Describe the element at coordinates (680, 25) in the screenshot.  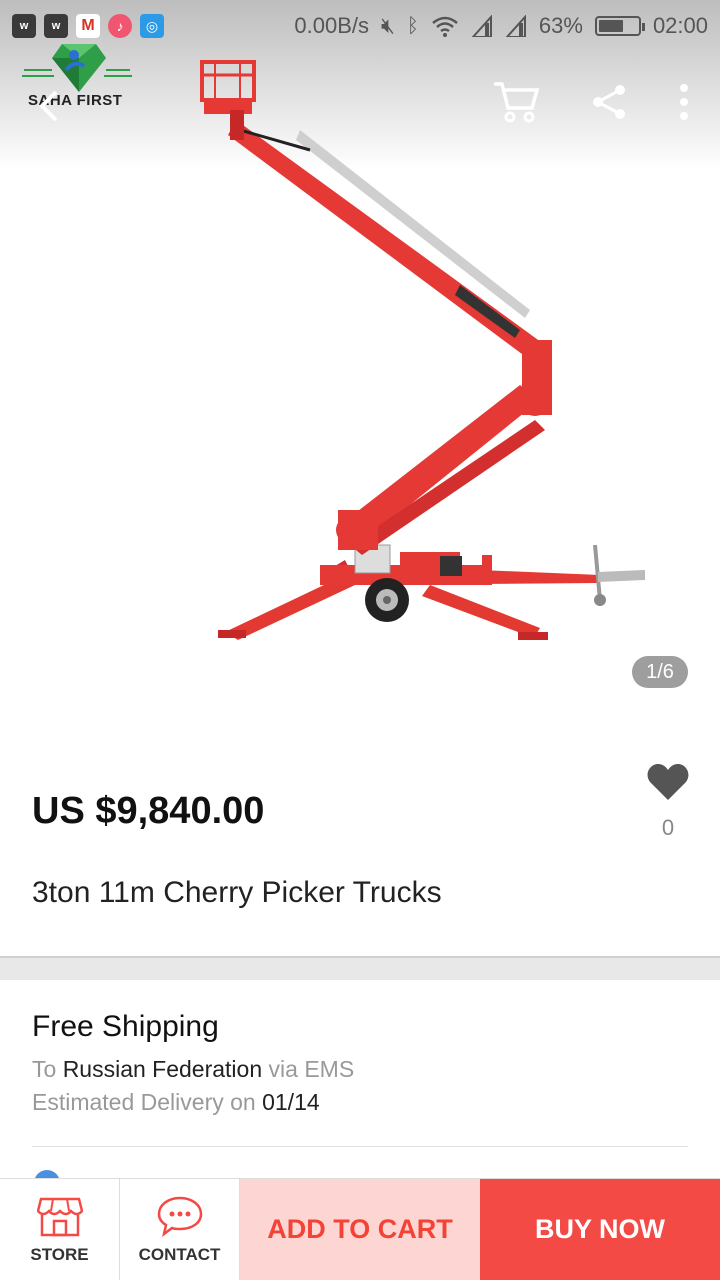
I see `clock: 02:00` at that location.